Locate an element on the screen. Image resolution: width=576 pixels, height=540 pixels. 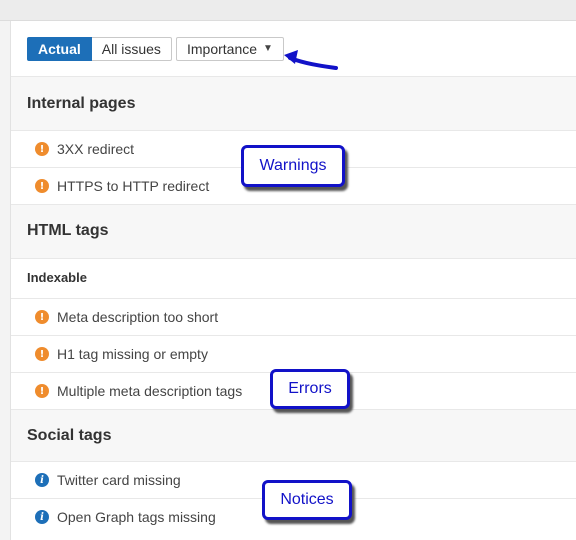
issue-label: HTTPS to HTTP redirect is located at coordinates (133, 186).